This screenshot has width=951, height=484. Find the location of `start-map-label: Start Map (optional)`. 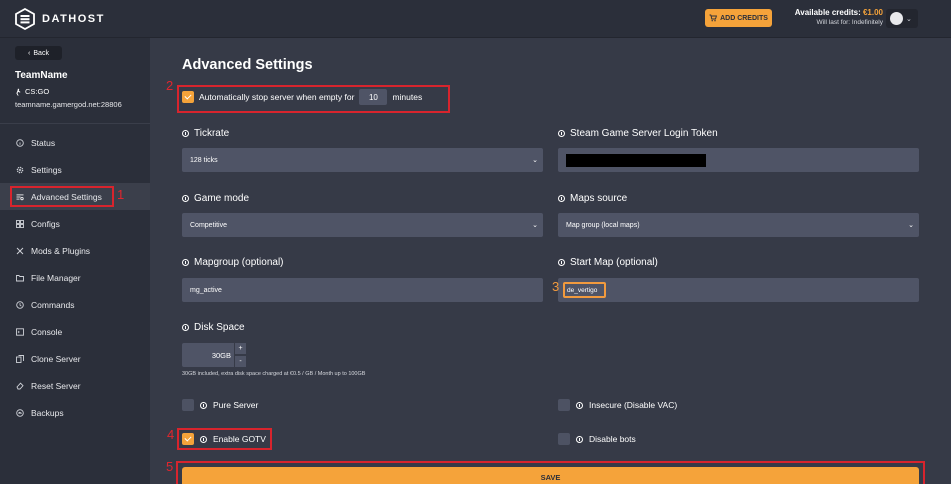

start-map-label: Start Map (optional) is located at coordinates (608, 262).